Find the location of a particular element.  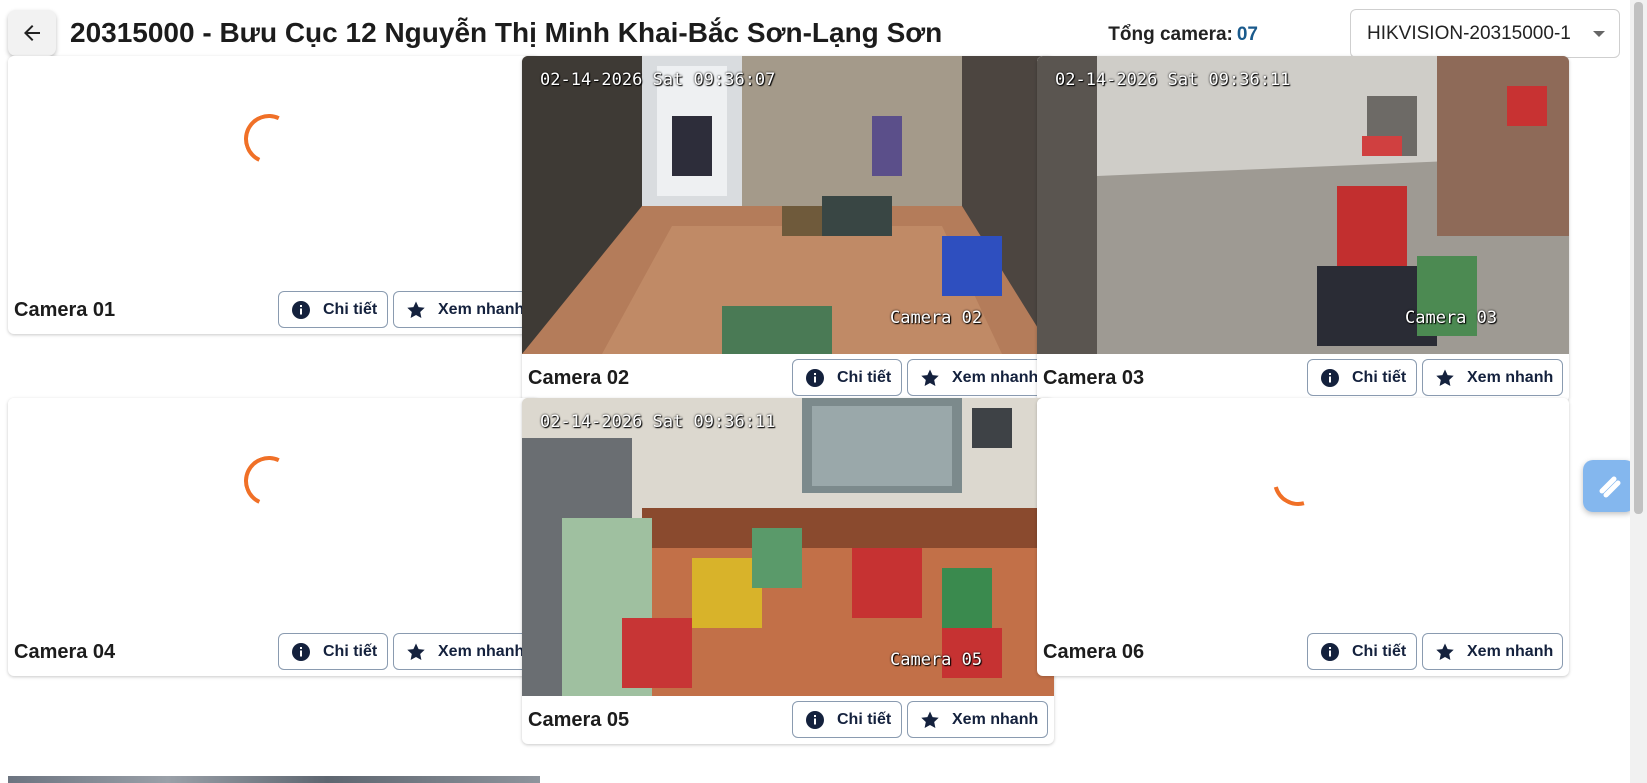

camera-footer-01: Camera 01 Chi tiết Xem nhanh is located at coordinates (274, 310).